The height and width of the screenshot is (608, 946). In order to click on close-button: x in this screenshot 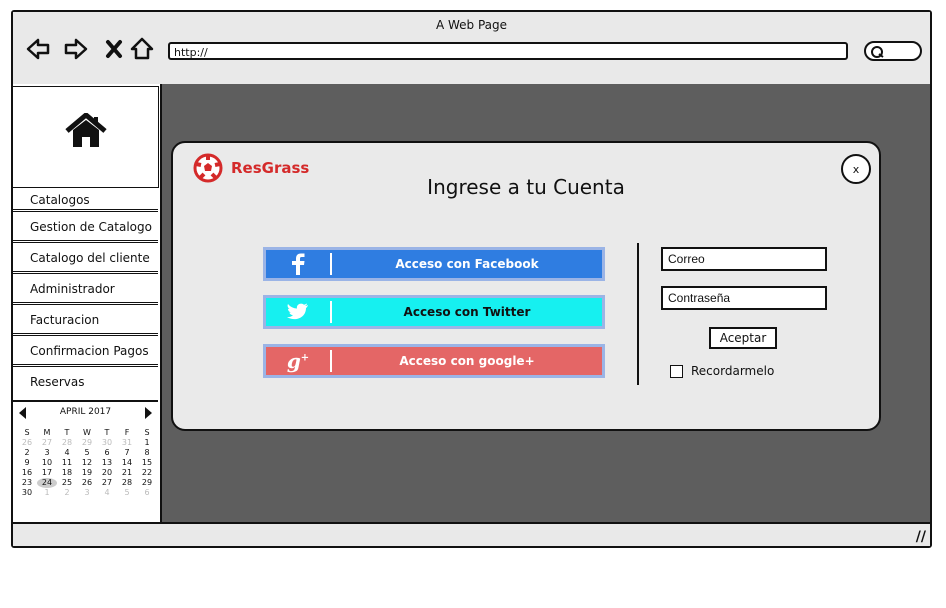, I will do `click(856, 169)`.